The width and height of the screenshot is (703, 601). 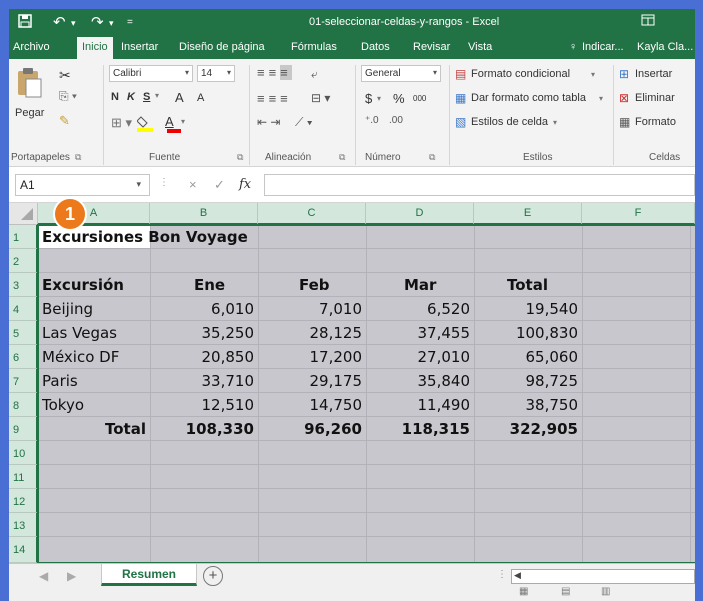 I want to click on tab-revisar: Revisar, so click(x=431, y=47).